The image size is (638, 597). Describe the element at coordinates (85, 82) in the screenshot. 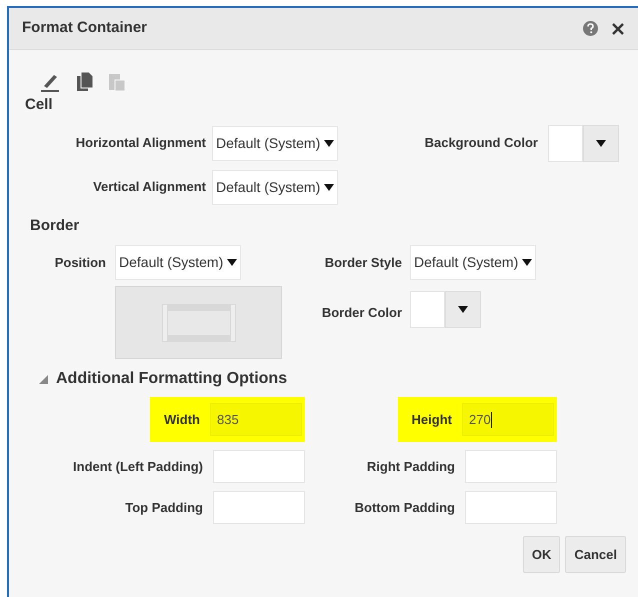

I see `copy-icon` at that location.